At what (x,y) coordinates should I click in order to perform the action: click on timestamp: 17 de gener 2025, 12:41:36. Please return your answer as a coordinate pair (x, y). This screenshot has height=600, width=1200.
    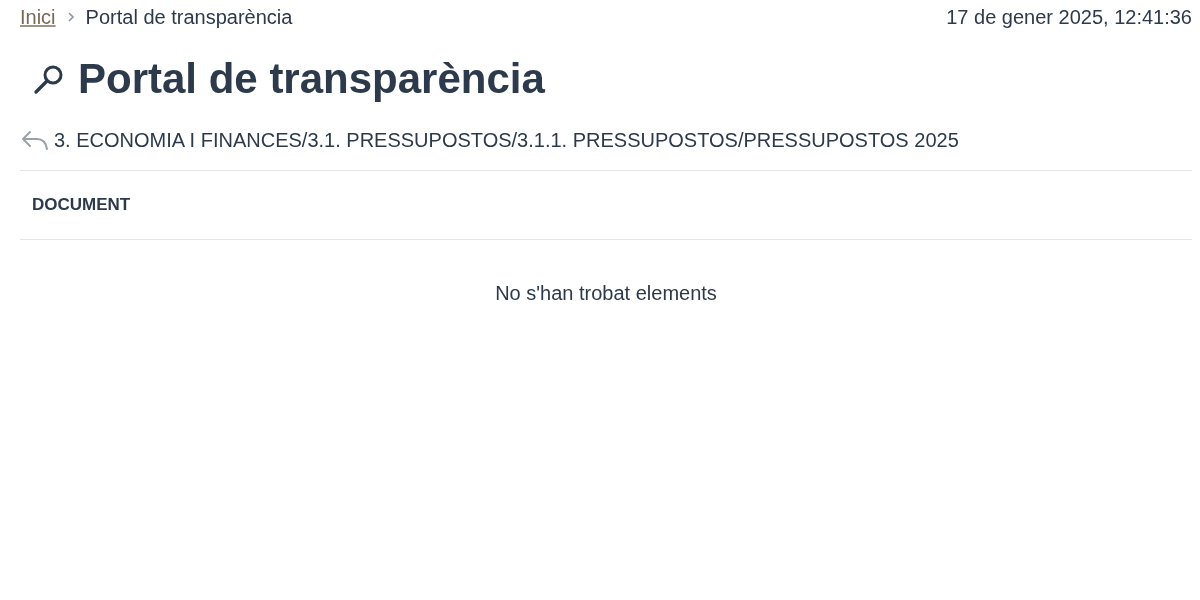
    Looking at the image, I should click on (1069, 17).